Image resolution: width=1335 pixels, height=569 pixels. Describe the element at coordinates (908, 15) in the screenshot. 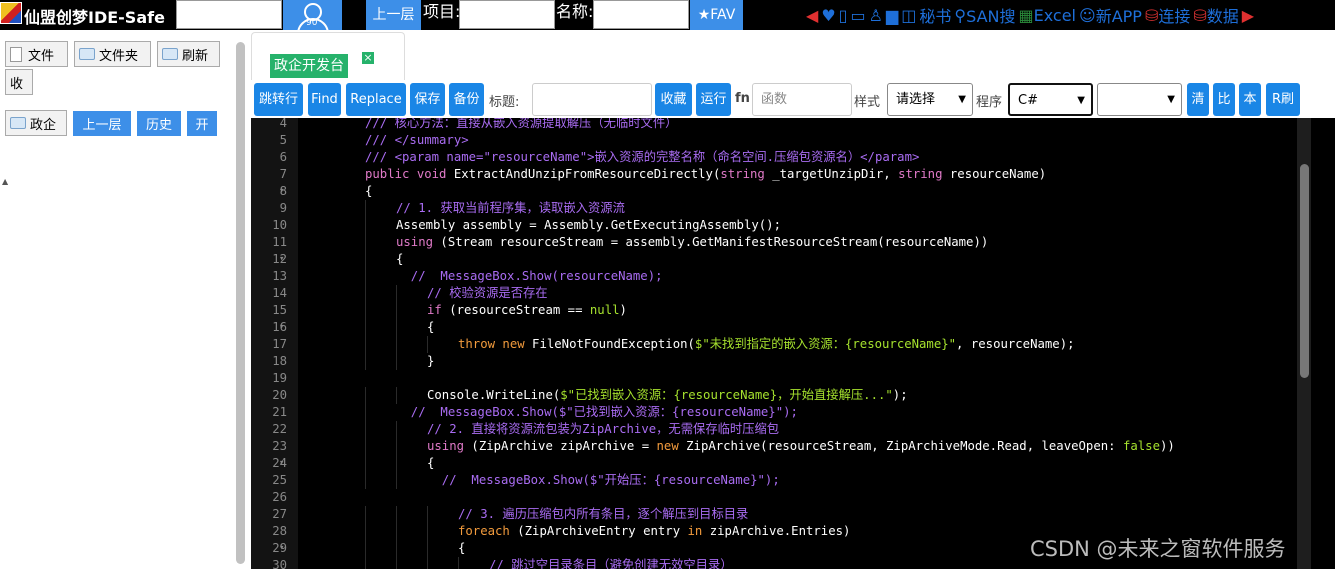

I see `briefcase-icon: ◫` at that location.